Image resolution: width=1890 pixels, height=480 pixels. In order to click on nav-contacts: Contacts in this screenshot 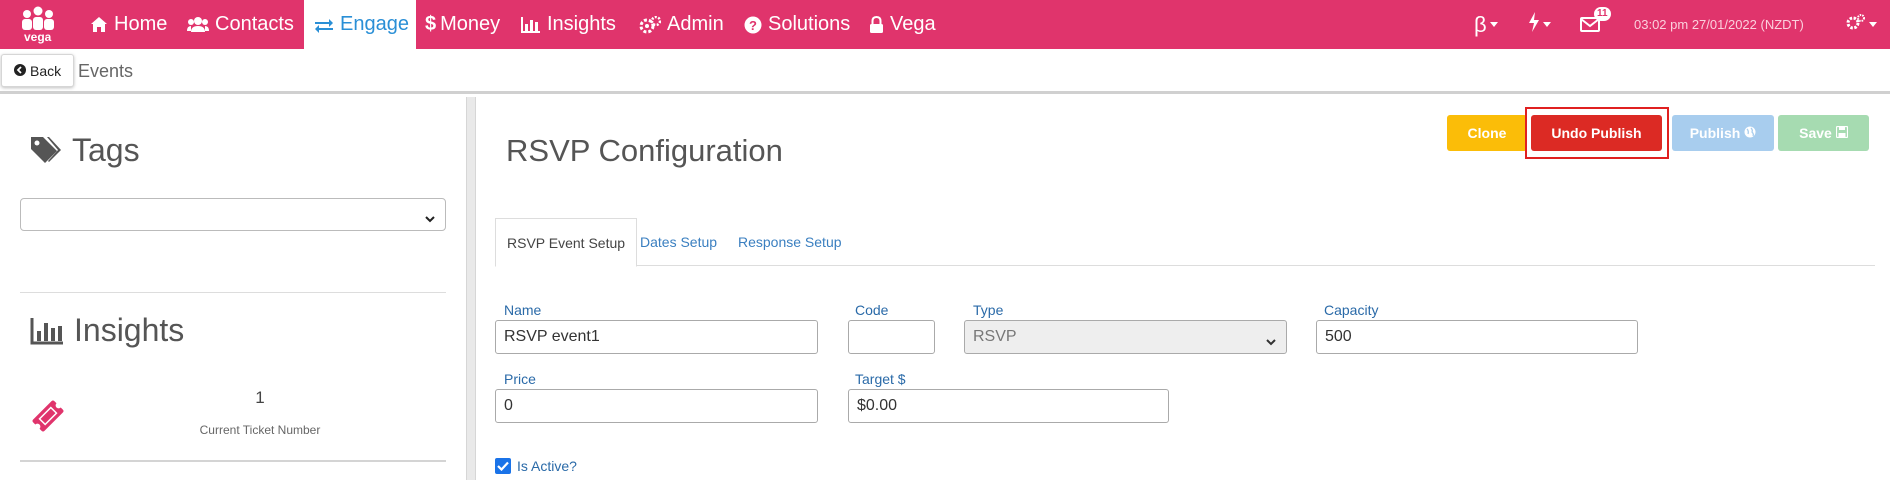, I will do `click(240, 24)`.